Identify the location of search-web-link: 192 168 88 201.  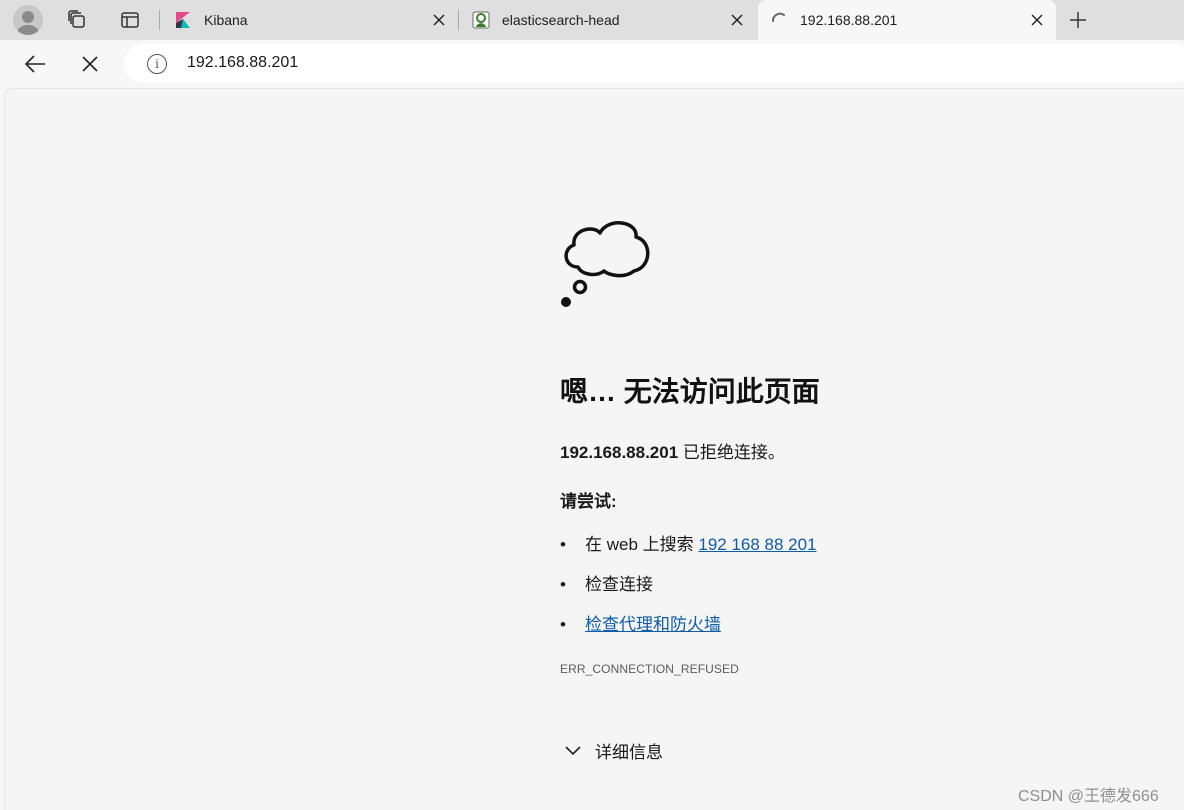
(757, 544).